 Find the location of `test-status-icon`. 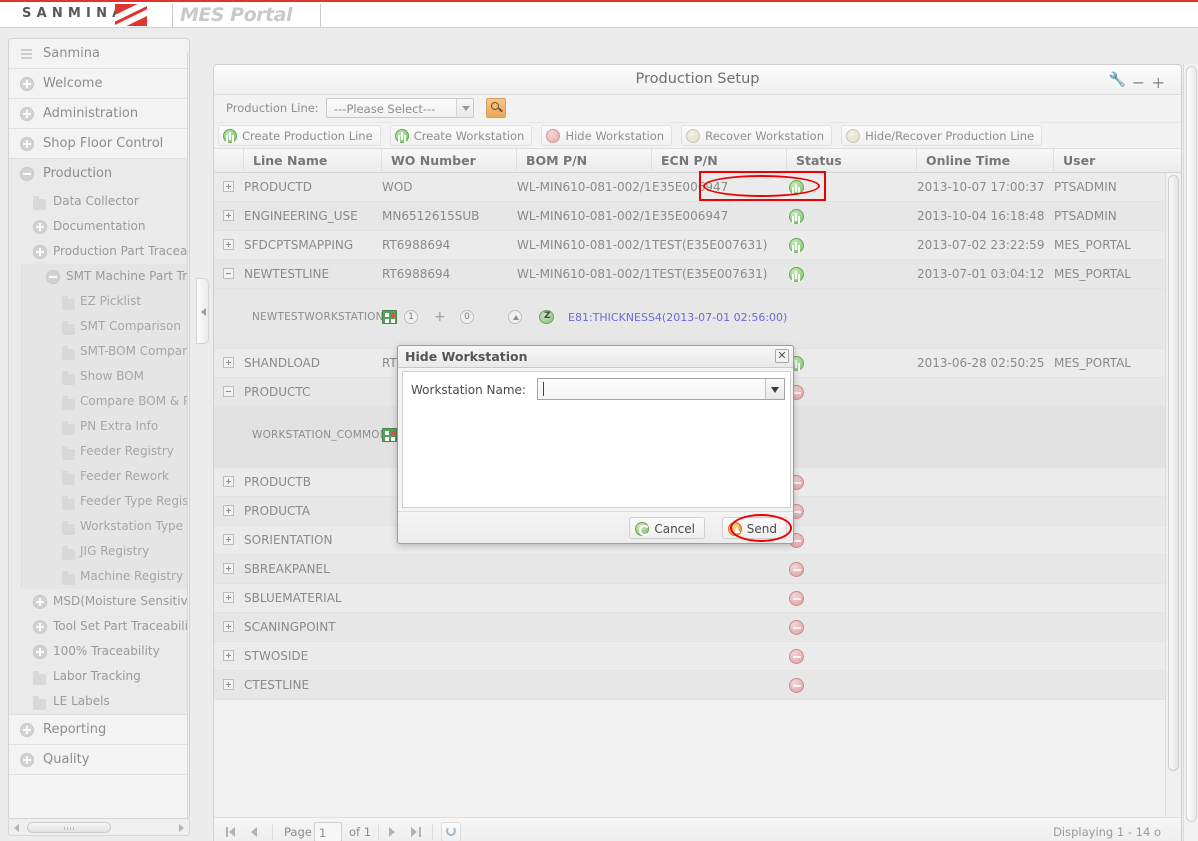

test-status-icon is located at coordinates (546, 317).